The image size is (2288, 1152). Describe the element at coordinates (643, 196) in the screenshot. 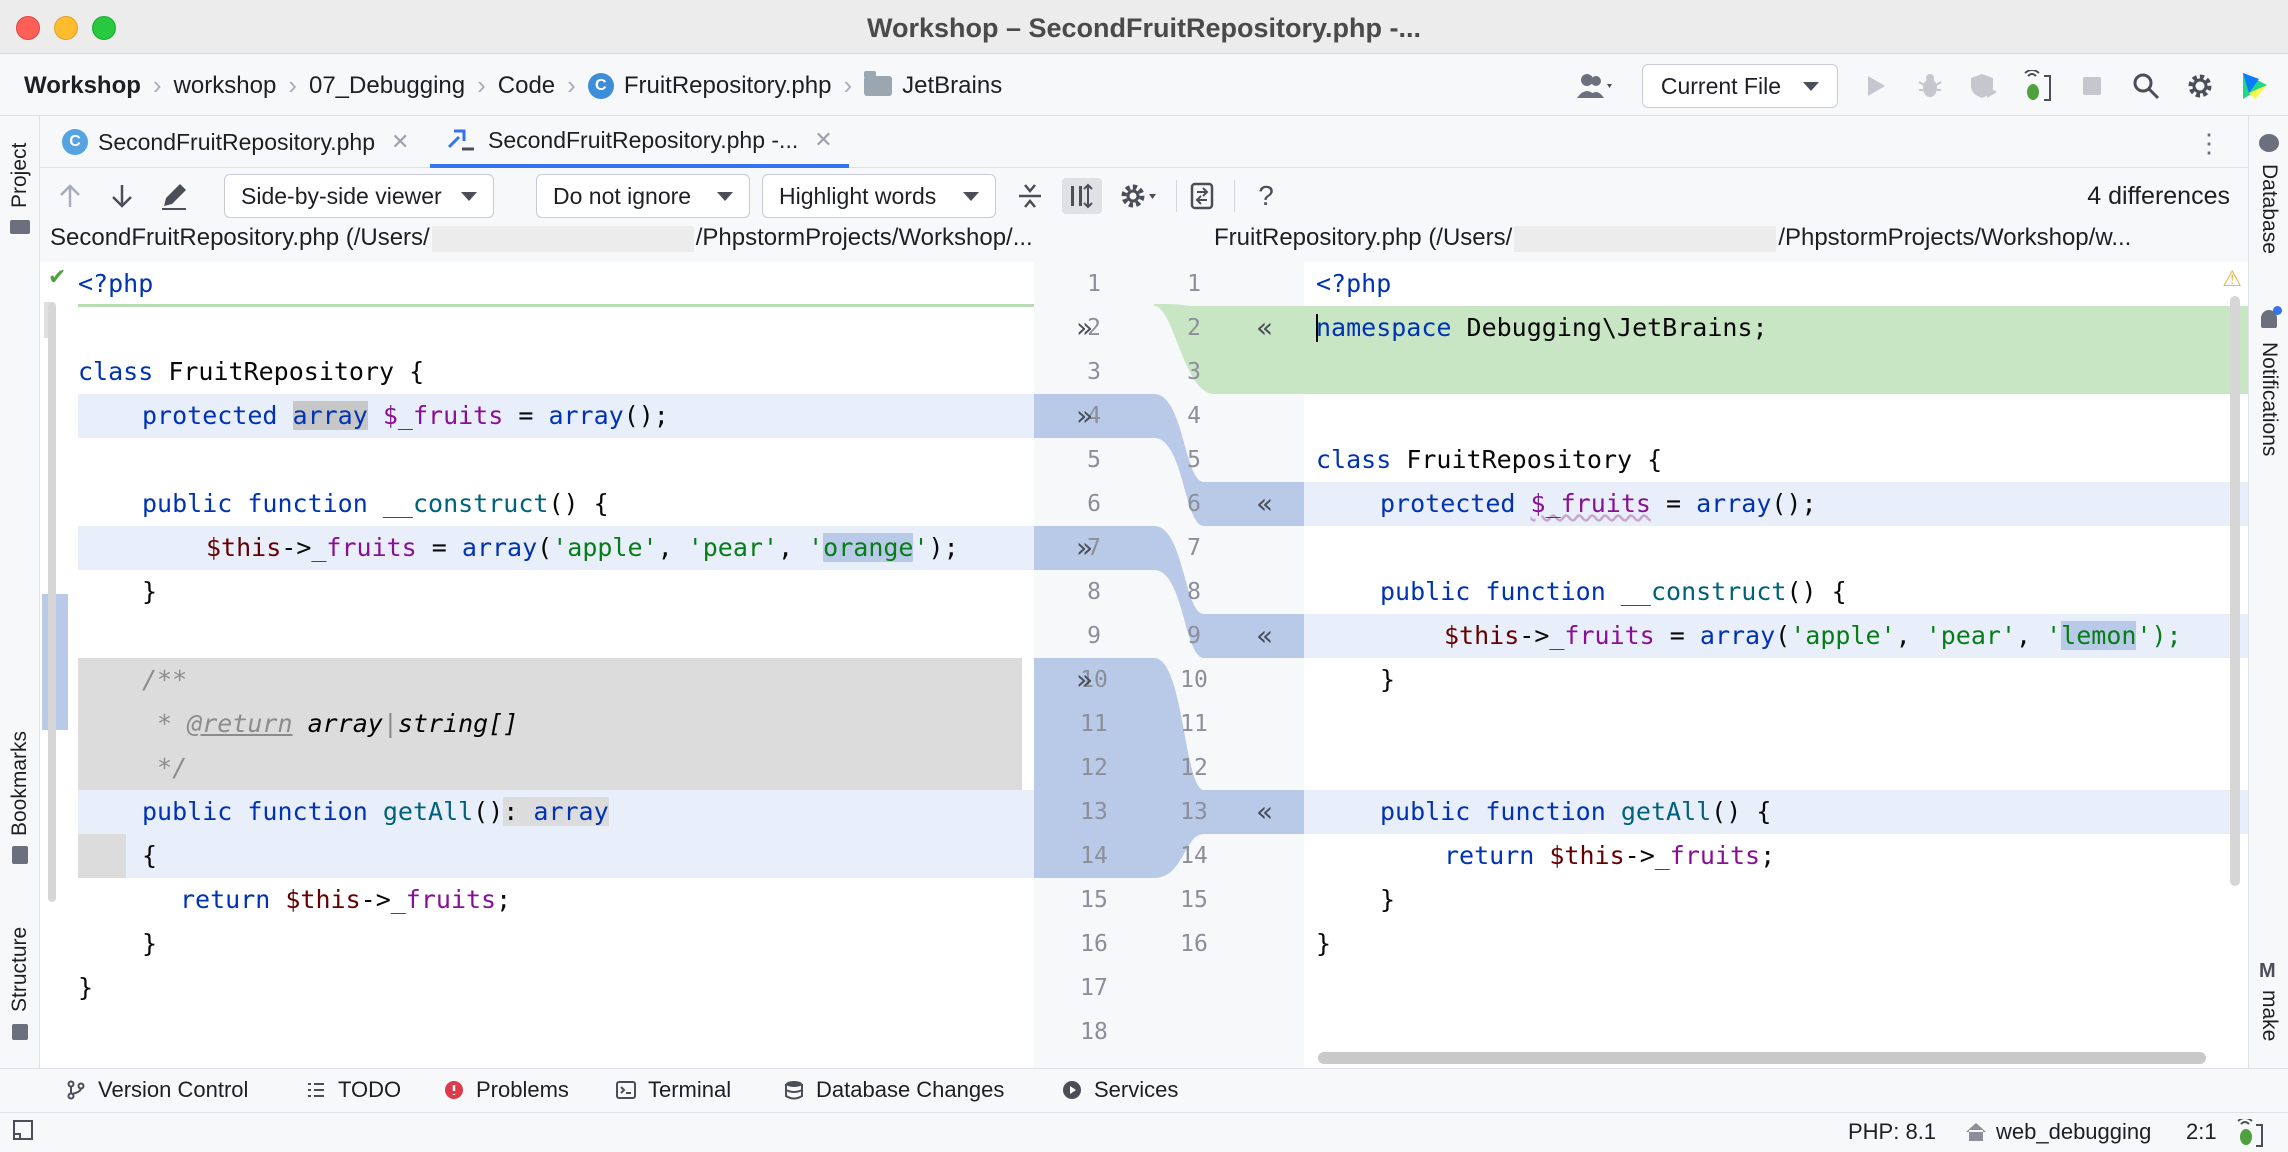

I see `whitespace-ignore-dropdown: Do not ignore` at that location.